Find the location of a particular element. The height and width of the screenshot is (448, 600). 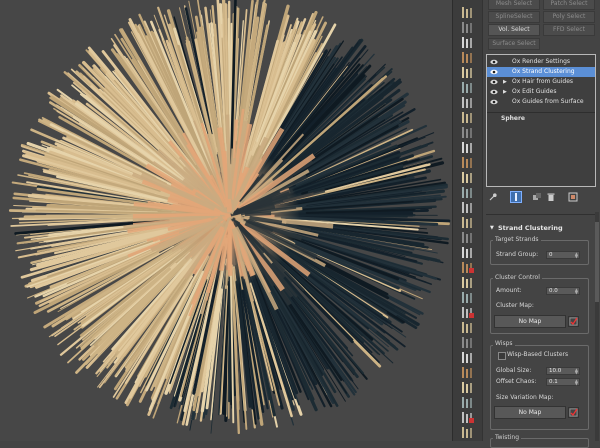

spinner-value: 0.0 is located at coordinates (553, 291).